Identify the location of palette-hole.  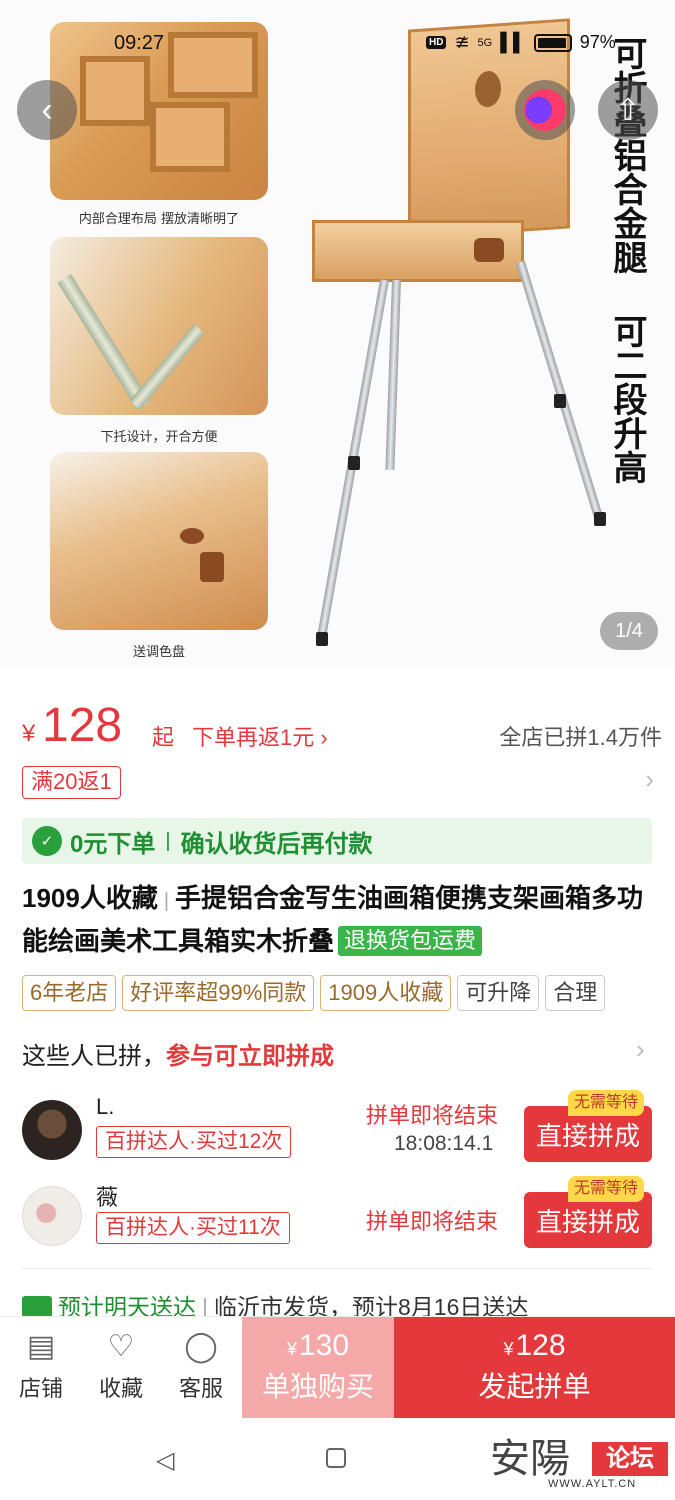
(192, 536).